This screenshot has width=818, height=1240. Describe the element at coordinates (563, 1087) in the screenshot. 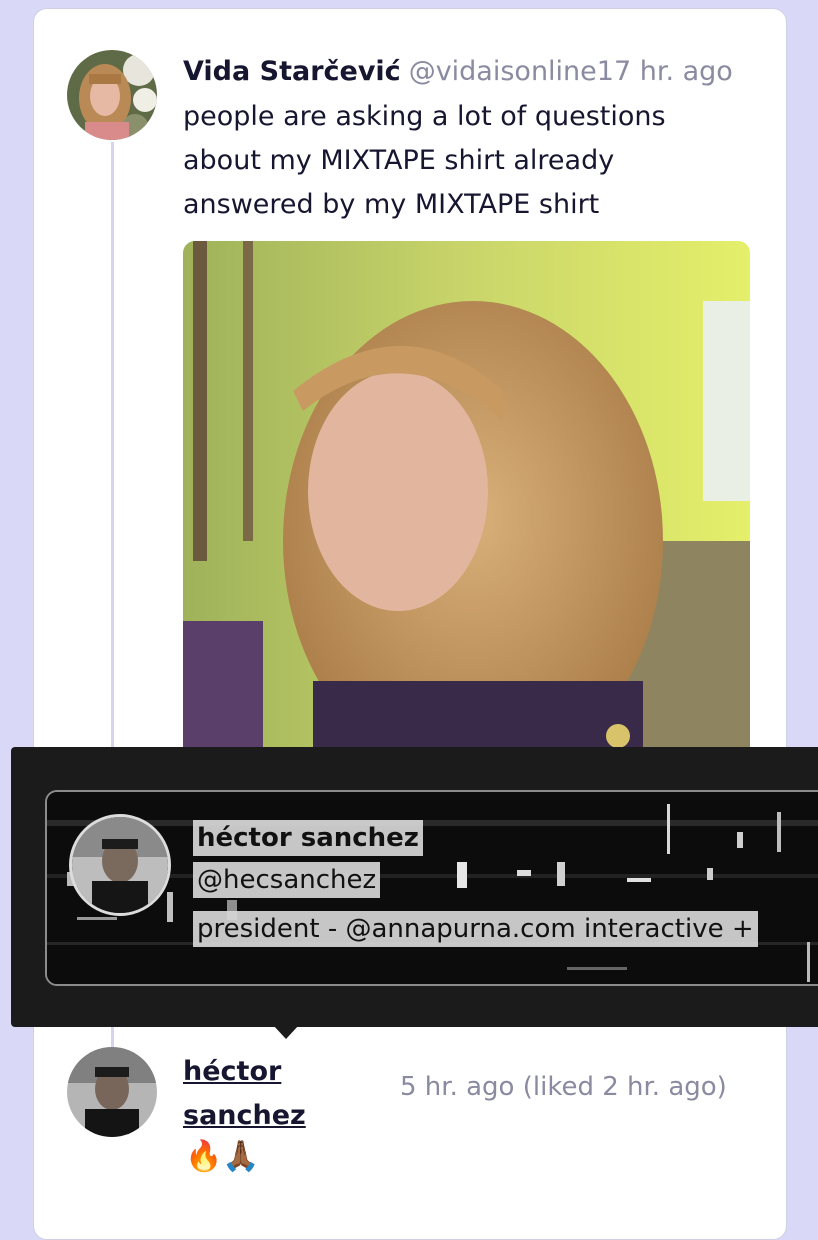

I see `reply-timestamp: 5 hr. ago (liked 2 hr. ago)` at that location.